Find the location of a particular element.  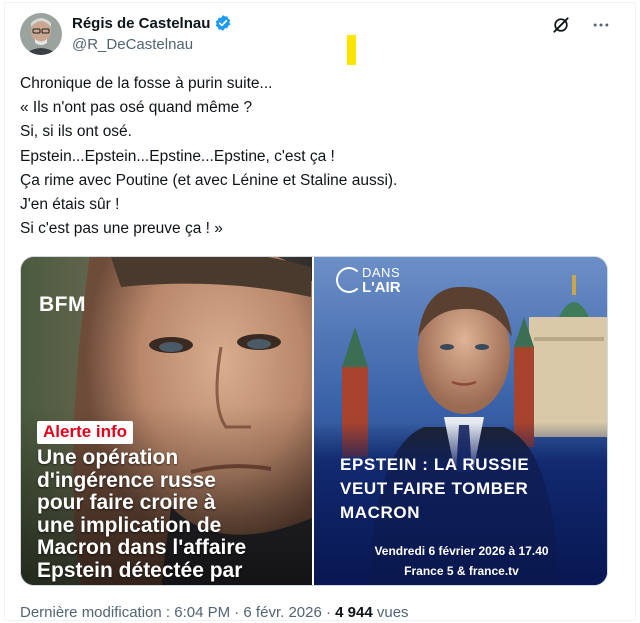

grok-icon is located at coordinates (561, 25).